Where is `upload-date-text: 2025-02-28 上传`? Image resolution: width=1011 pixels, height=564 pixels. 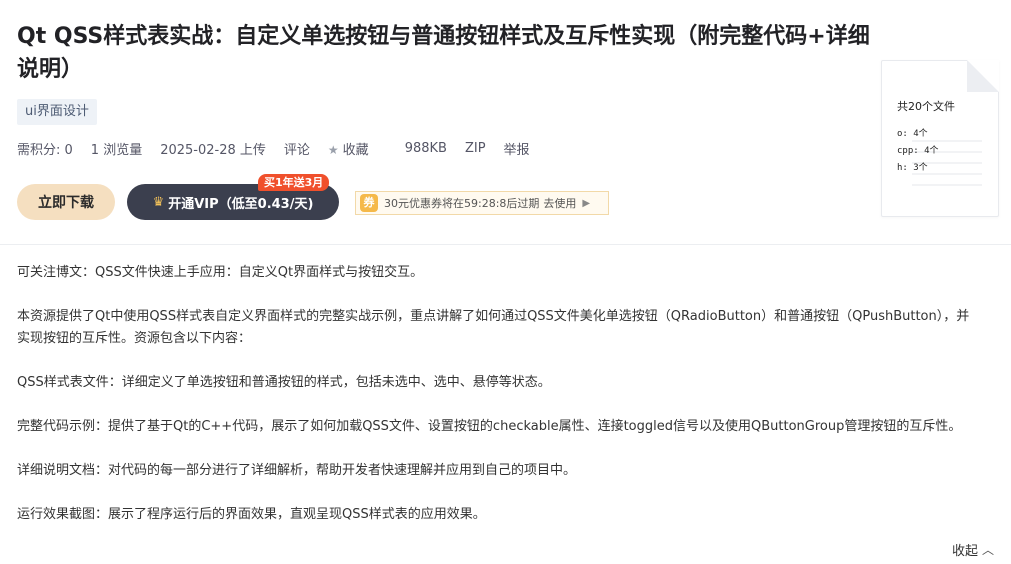 upload-date-text: 2025-02-28 上传 is located at coordinates (213, 150).